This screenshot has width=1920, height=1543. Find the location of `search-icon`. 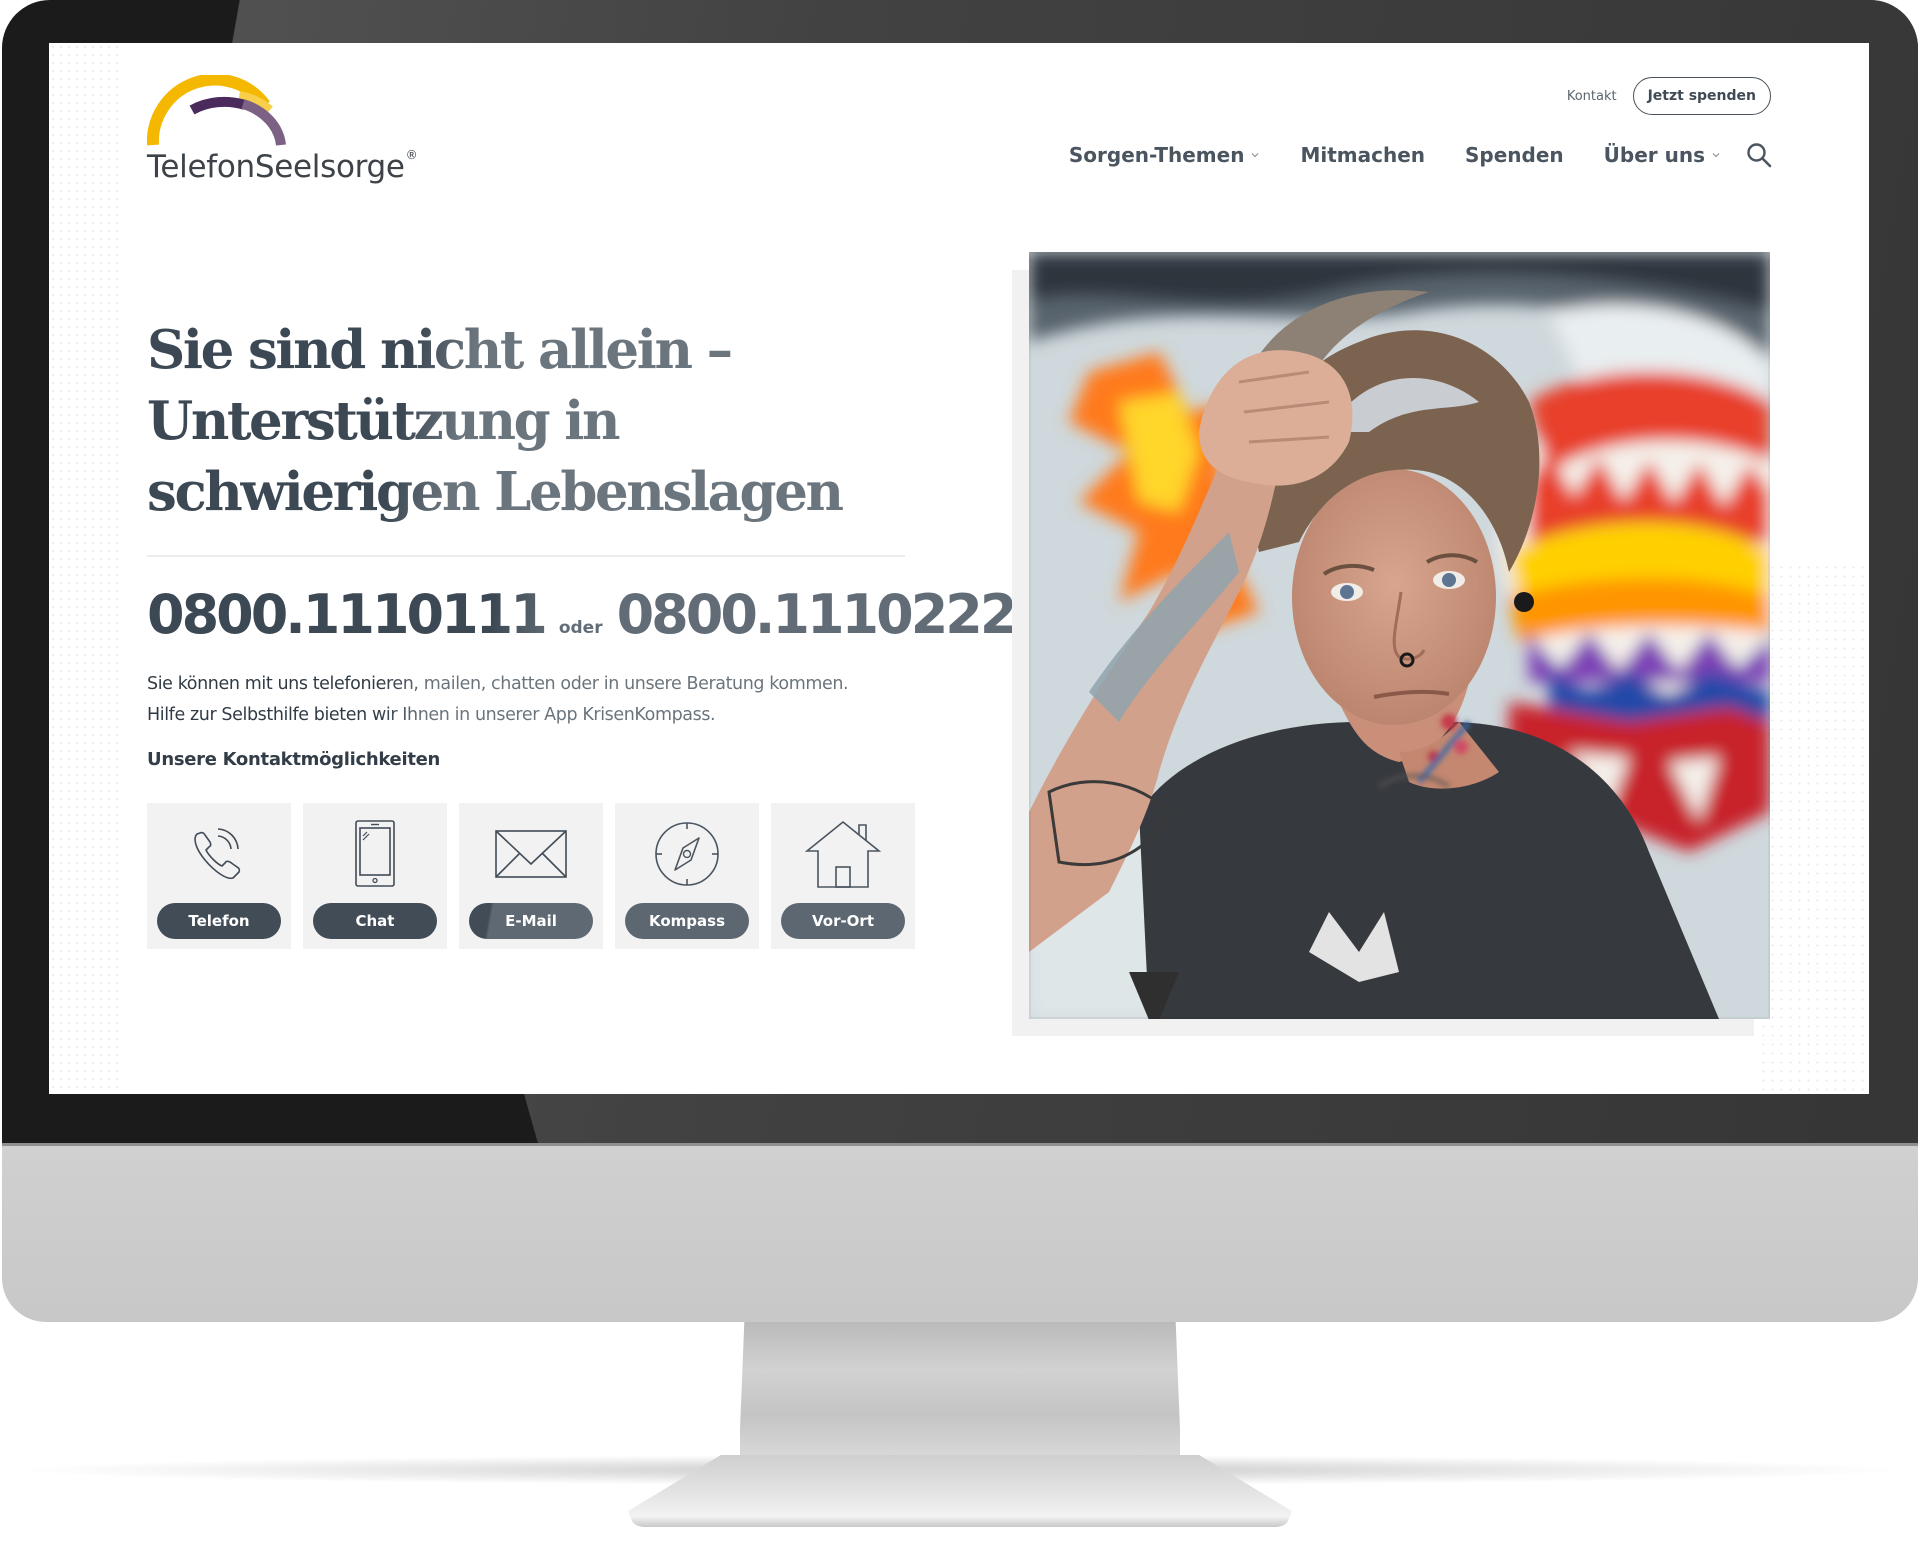

search-icon is located at coordinates (1759, 155).